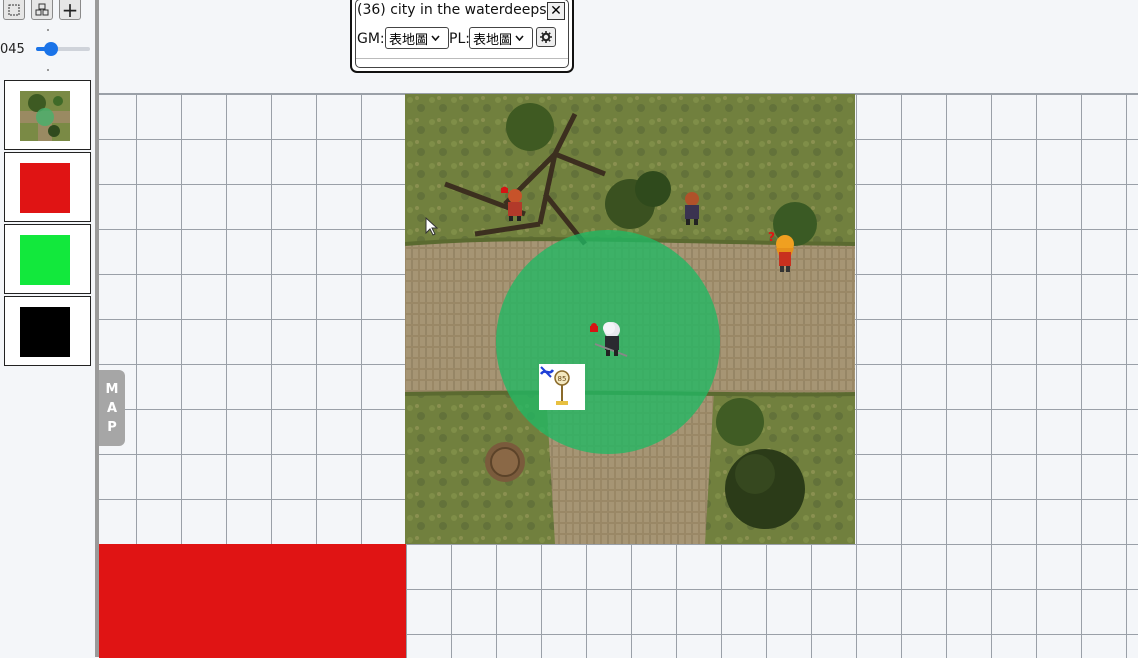 This screenshot has width=1138, height=658. Describe the element at coordinates (12, 49) in the screenshot. I see `zoom-value: 045` at that location.